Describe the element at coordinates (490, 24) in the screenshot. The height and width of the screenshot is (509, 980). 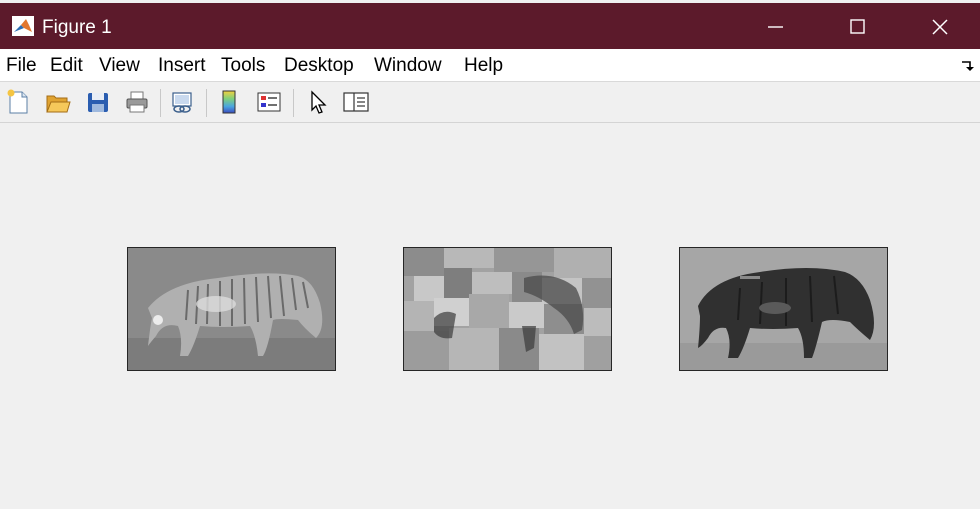
I see `title-bar: Figure 1` at that location.